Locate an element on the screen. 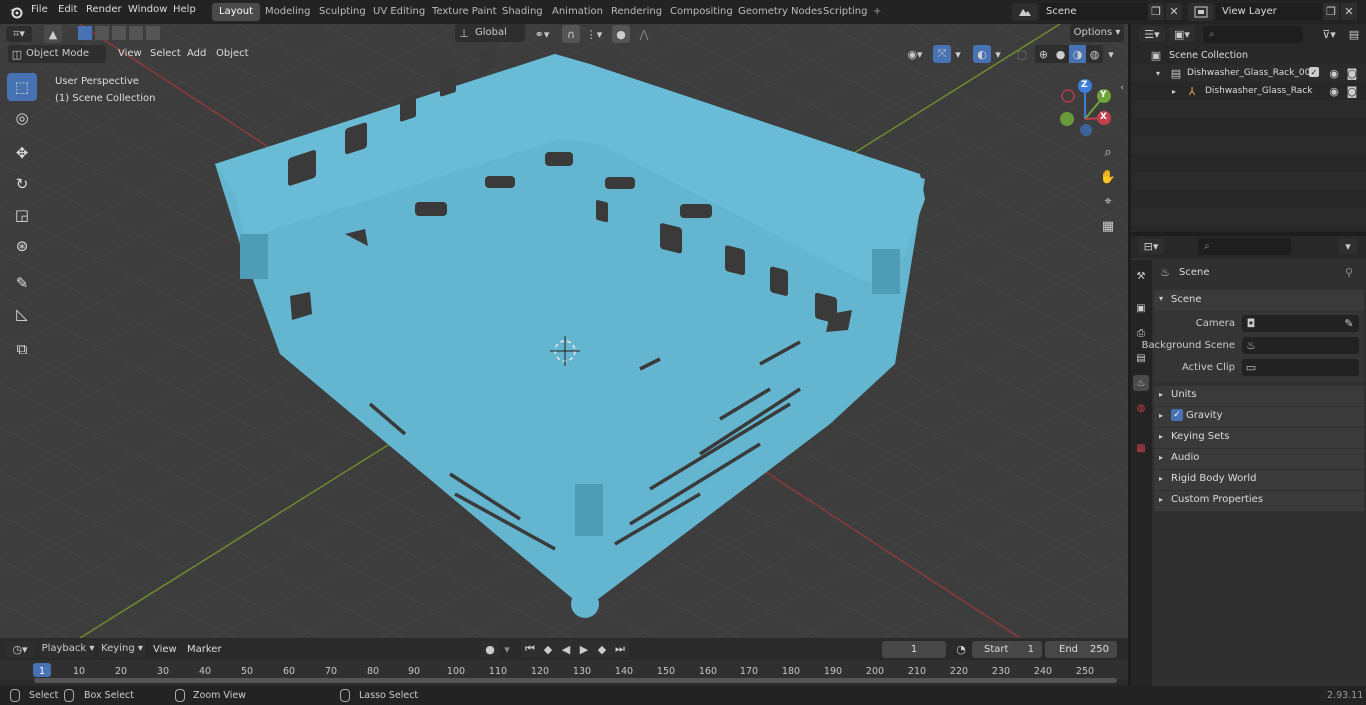 The height and width of the screenshot is (705, 1366). snap-target-icon: ⋮▾ is located at coordinates (594, 34).